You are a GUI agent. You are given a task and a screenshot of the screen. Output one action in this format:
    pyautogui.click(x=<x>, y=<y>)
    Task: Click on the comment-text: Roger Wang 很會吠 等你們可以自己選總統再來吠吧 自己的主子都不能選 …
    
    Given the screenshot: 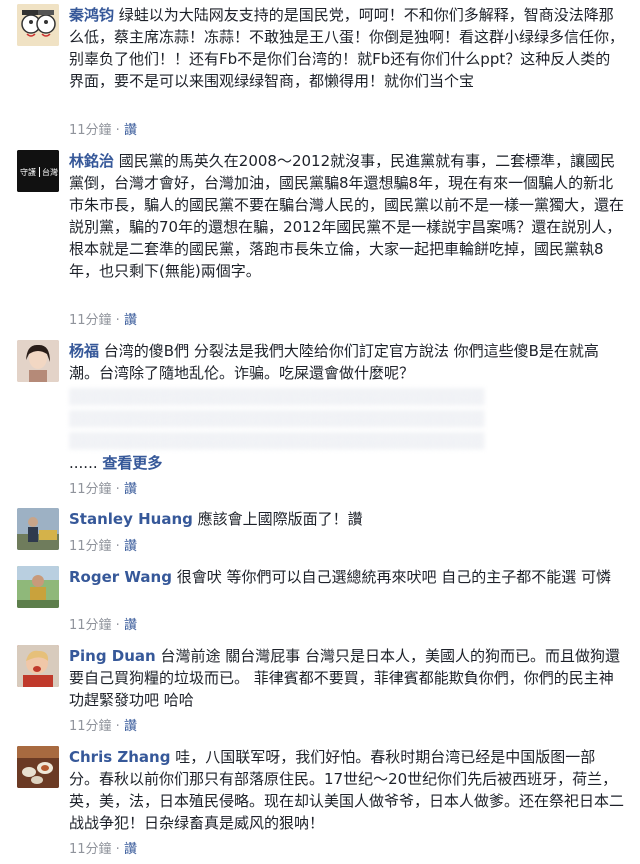 What is the action you would take?
    pyautogui.click(x=346, y=577)
    